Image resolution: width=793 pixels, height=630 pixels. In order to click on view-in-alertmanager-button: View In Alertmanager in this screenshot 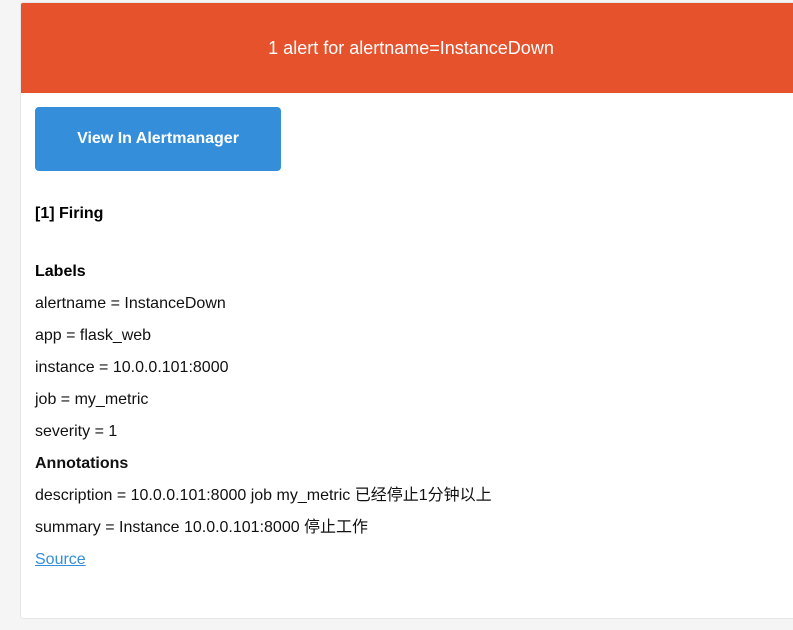, I will do `click(158, 139)`.